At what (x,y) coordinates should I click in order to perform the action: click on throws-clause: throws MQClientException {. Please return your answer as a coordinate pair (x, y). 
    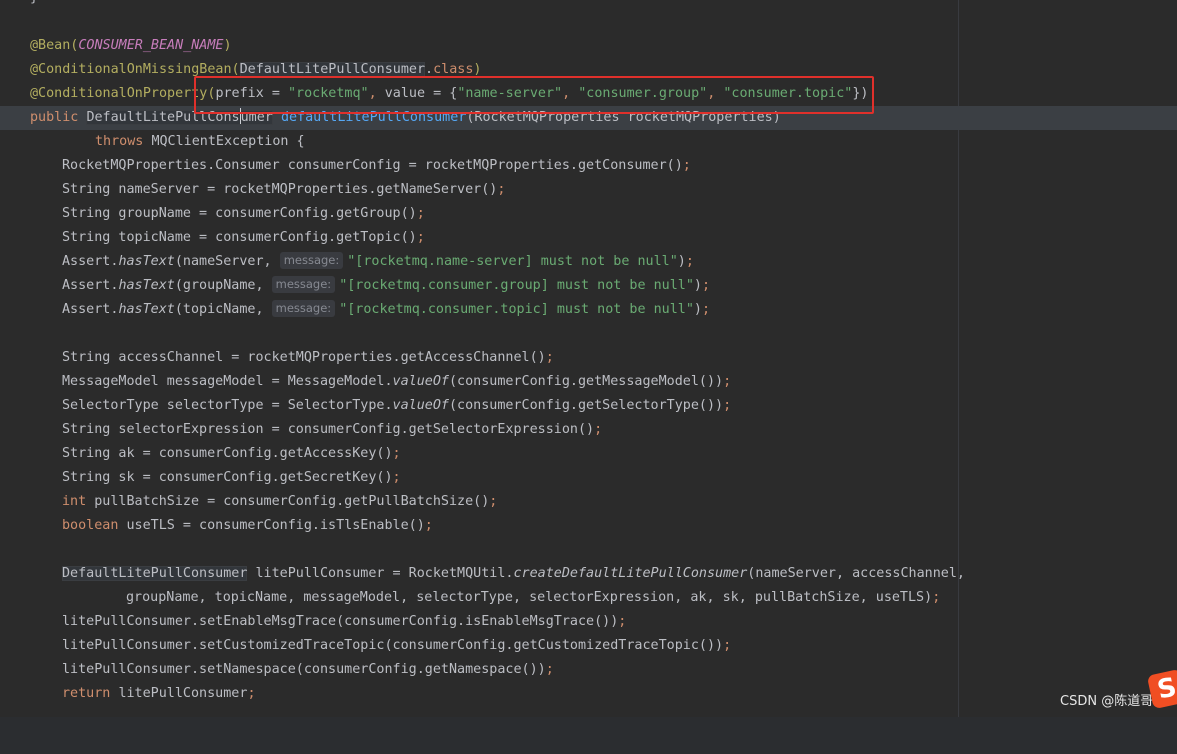
    Looking at the image, I should click on (200, 141).